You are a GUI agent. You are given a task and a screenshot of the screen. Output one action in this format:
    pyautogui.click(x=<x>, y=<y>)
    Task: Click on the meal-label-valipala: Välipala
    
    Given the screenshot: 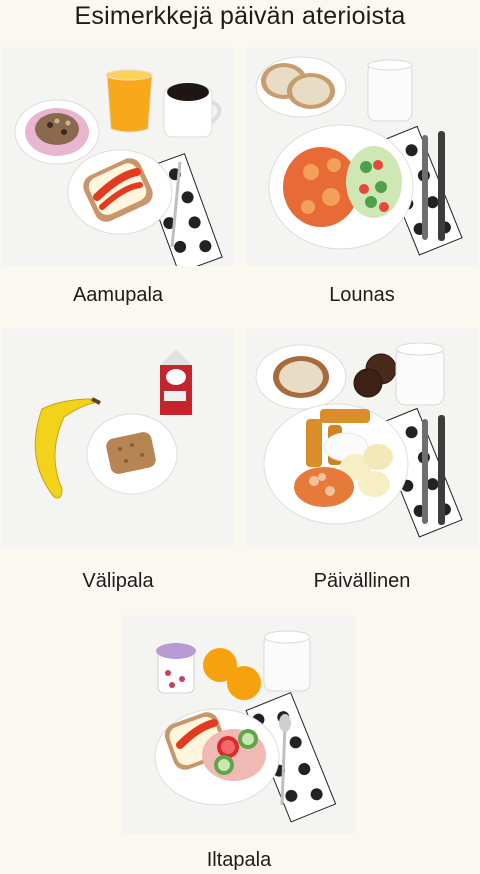 What is the action you would take?
    pyautogui.click(x=118, y=581)
    